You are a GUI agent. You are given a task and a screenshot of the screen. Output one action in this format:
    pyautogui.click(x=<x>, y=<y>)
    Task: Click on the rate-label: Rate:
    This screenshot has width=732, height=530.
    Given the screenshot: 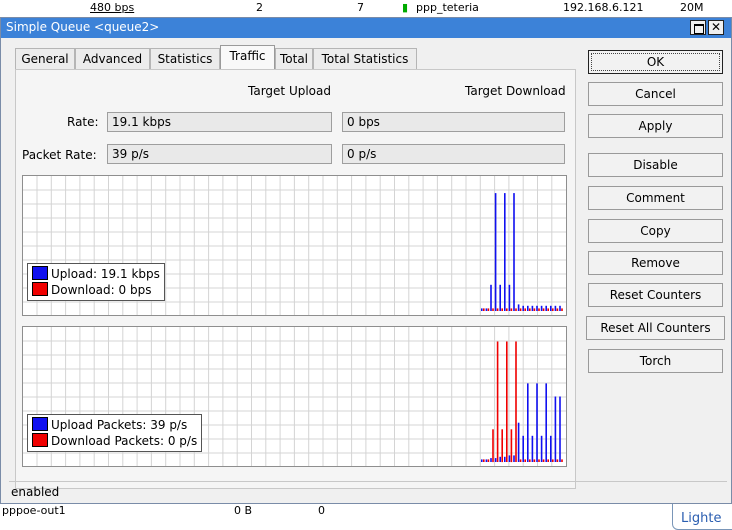 What is the action you would take?
    pyautogui.click(x=83, y=122)
    